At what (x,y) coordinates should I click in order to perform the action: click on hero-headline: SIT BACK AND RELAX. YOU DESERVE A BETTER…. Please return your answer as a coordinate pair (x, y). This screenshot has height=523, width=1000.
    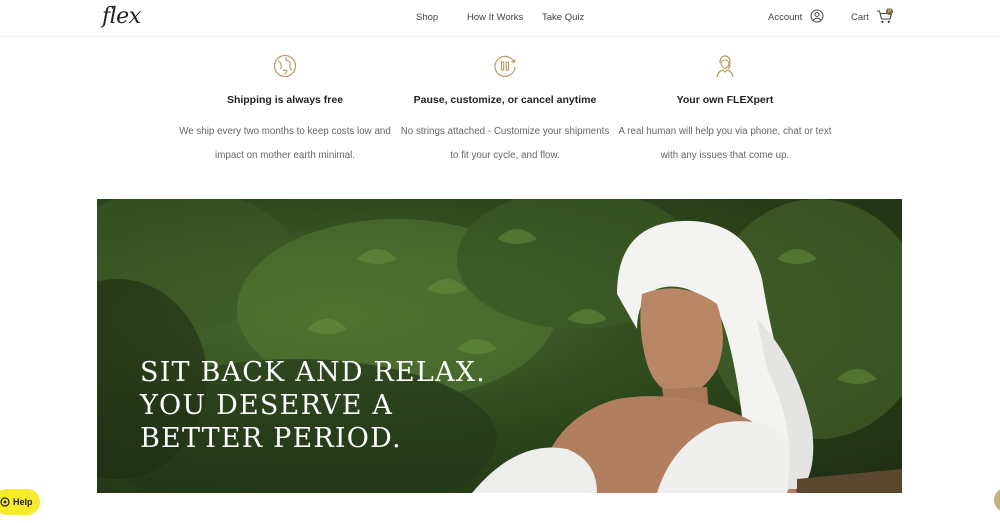
    Looking at the image, I should click on (313, 405).